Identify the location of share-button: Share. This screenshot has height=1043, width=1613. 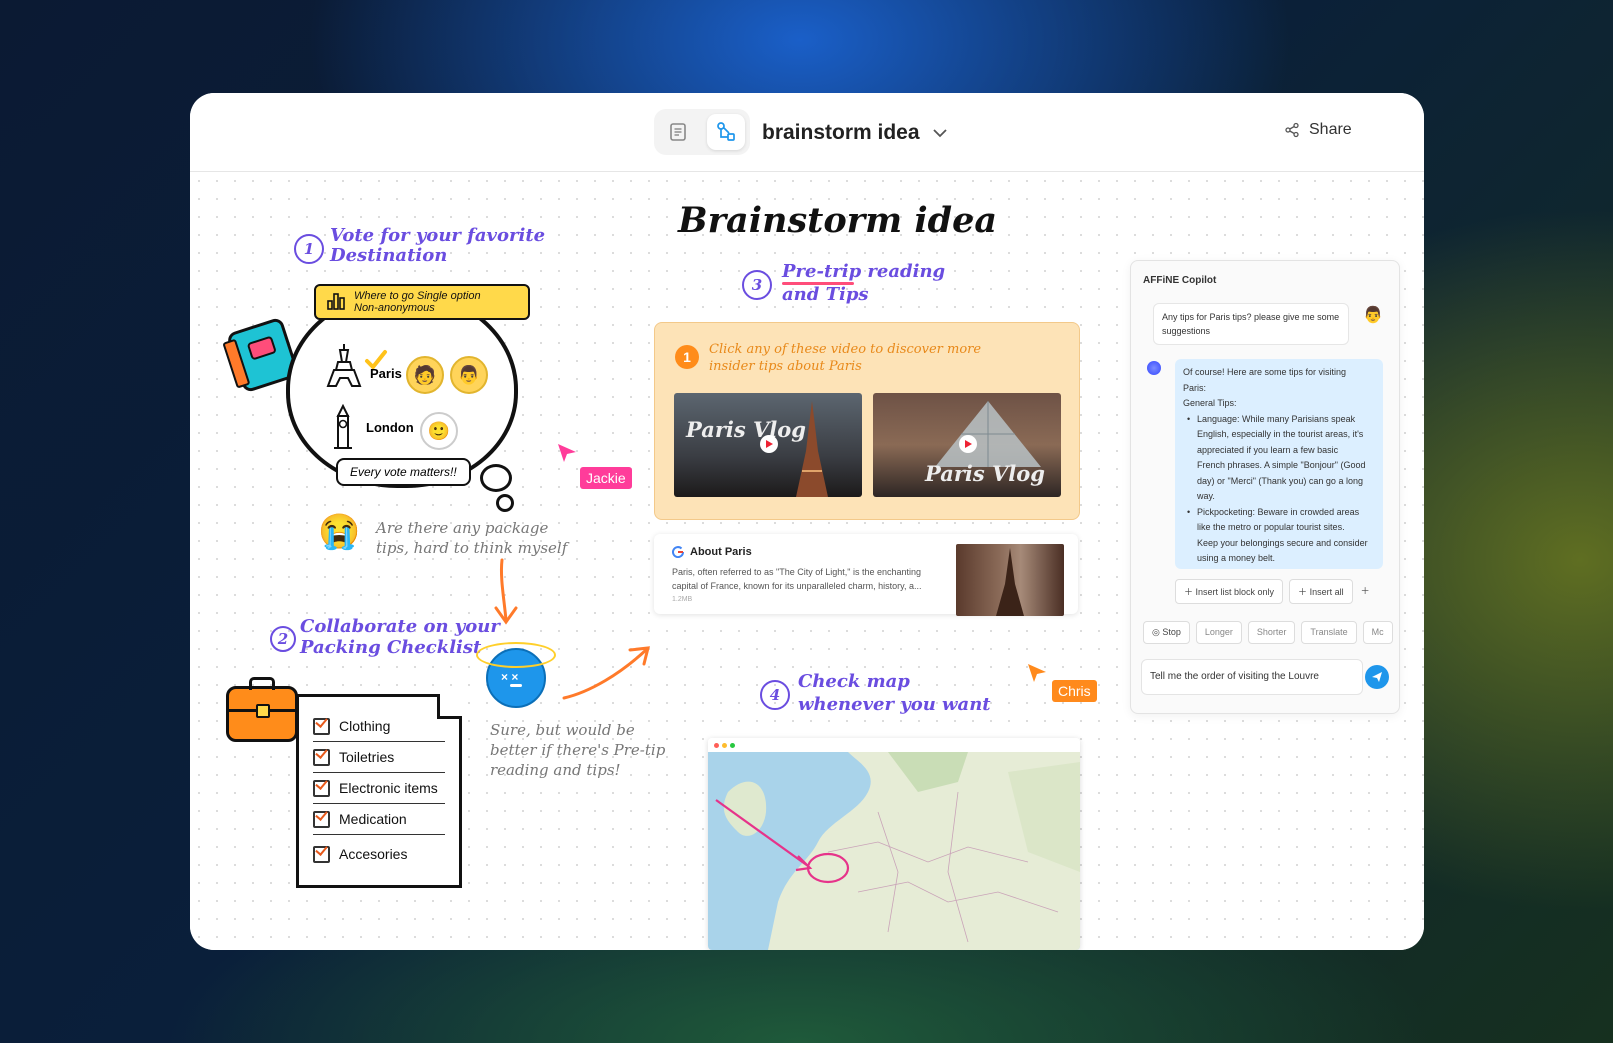
(1318, 130).